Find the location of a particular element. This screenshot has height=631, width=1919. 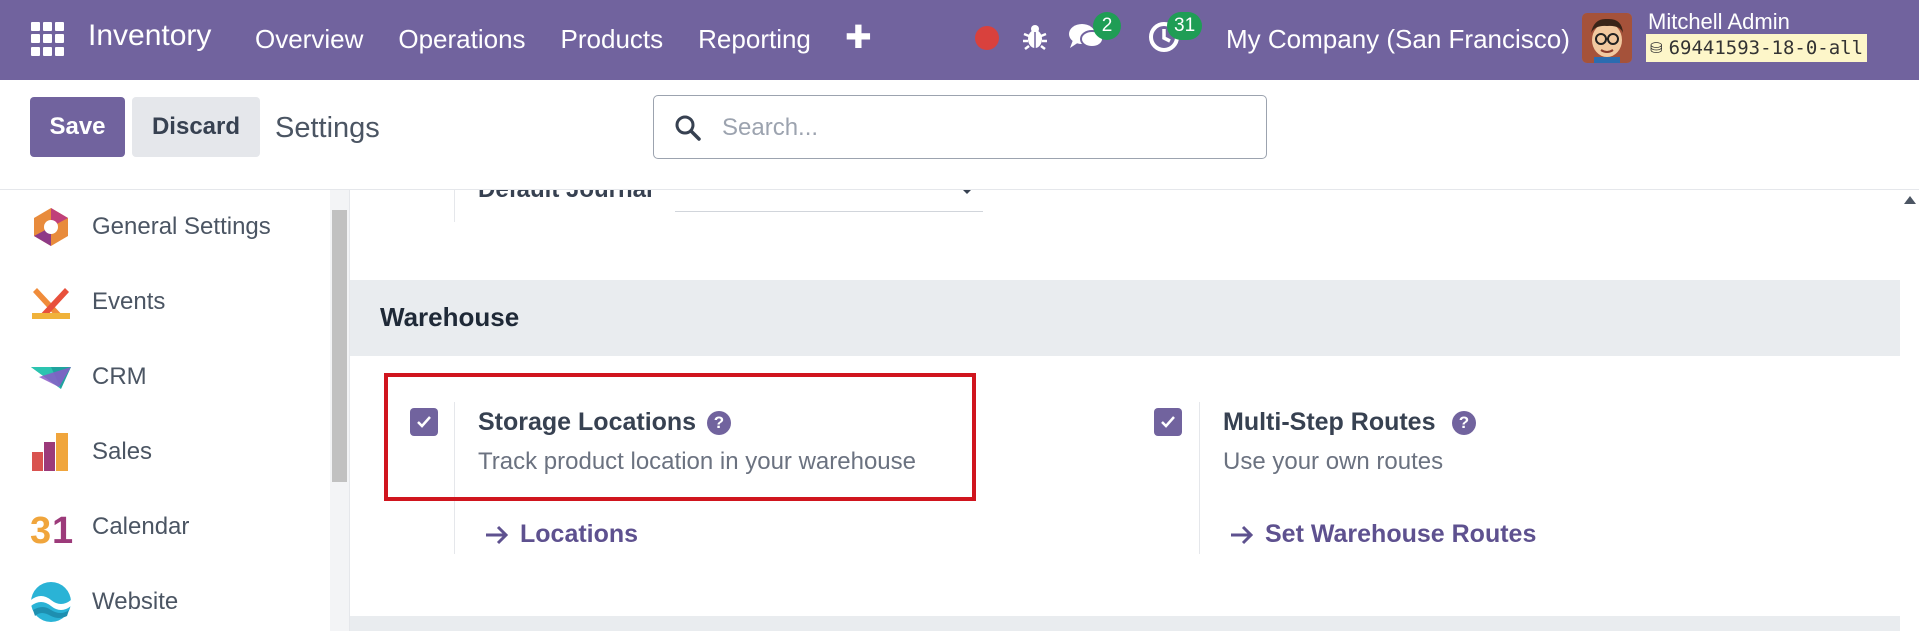

sidebar-scrollbar is located at coordinates (339, 410).